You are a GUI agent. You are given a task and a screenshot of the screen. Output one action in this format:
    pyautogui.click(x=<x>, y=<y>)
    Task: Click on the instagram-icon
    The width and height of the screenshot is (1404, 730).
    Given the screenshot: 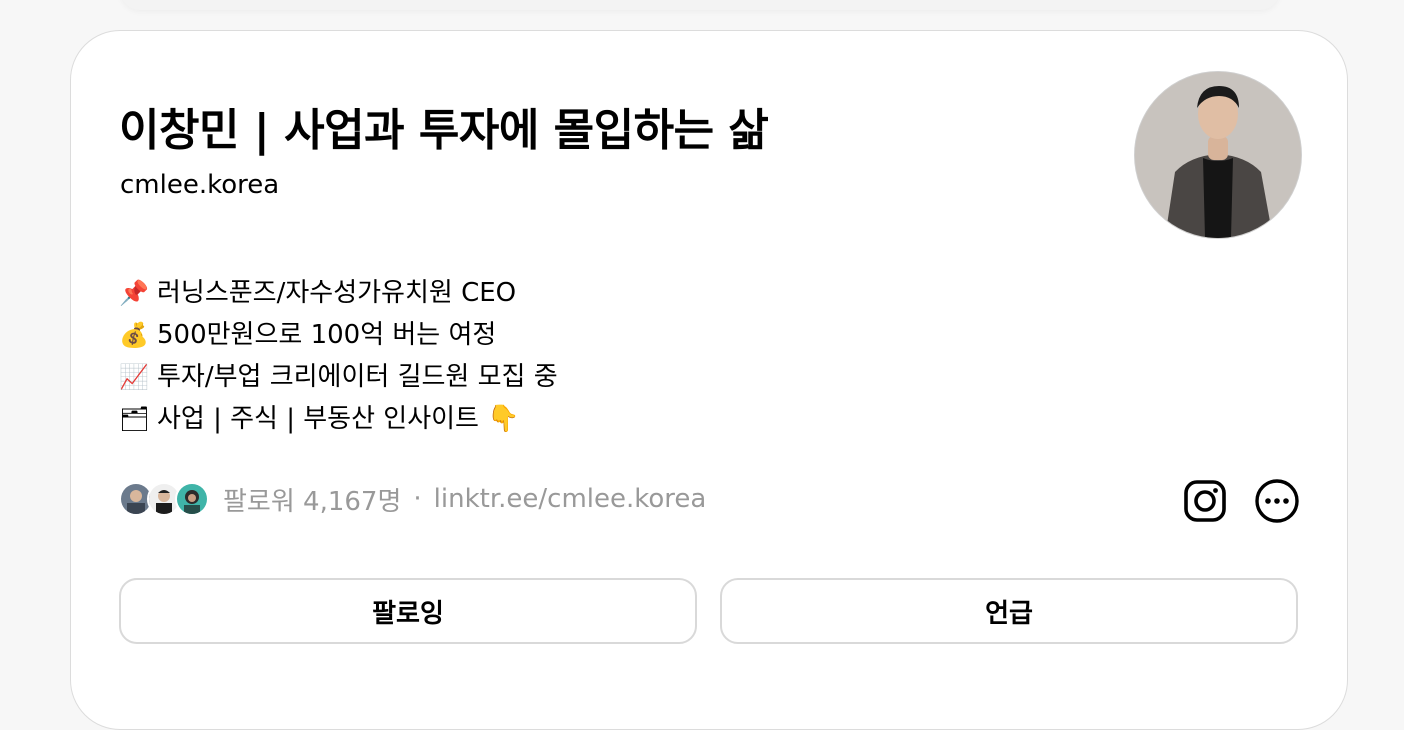 What is the action you would take?
    pyautogui.click(x=1205, y=501)
    